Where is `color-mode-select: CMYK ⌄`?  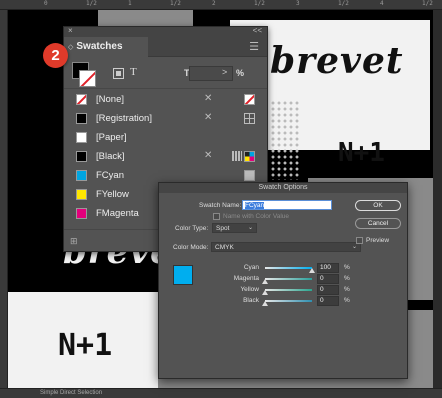 color-mode-select: CMYK ⌄ is located at coordinates (286, 247).